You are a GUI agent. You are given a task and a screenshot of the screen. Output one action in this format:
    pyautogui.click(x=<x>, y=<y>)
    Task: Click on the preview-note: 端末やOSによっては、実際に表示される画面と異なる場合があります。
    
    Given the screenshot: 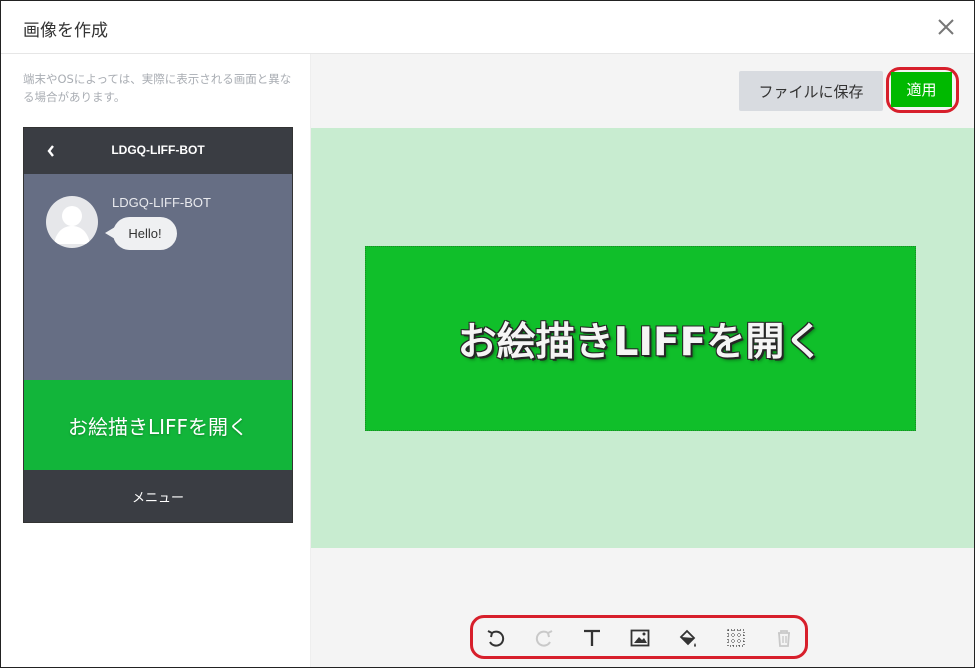 What is the action you would take?
    pyautogui.click(x=157, y=88)
    